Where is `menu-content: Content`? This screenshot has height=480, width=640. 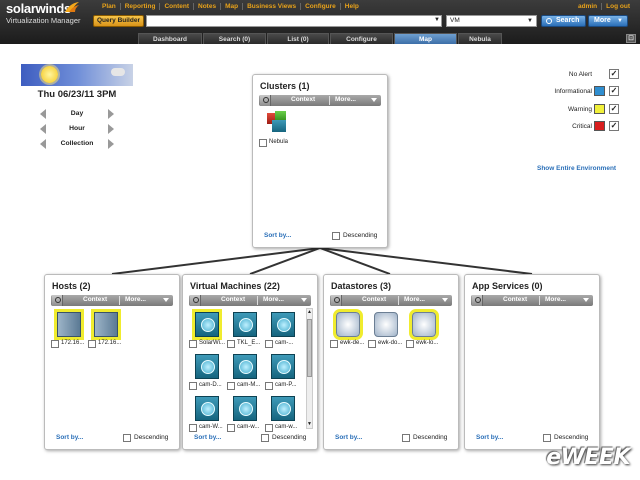
menu-content: Content is located at coordinates (177, 6).